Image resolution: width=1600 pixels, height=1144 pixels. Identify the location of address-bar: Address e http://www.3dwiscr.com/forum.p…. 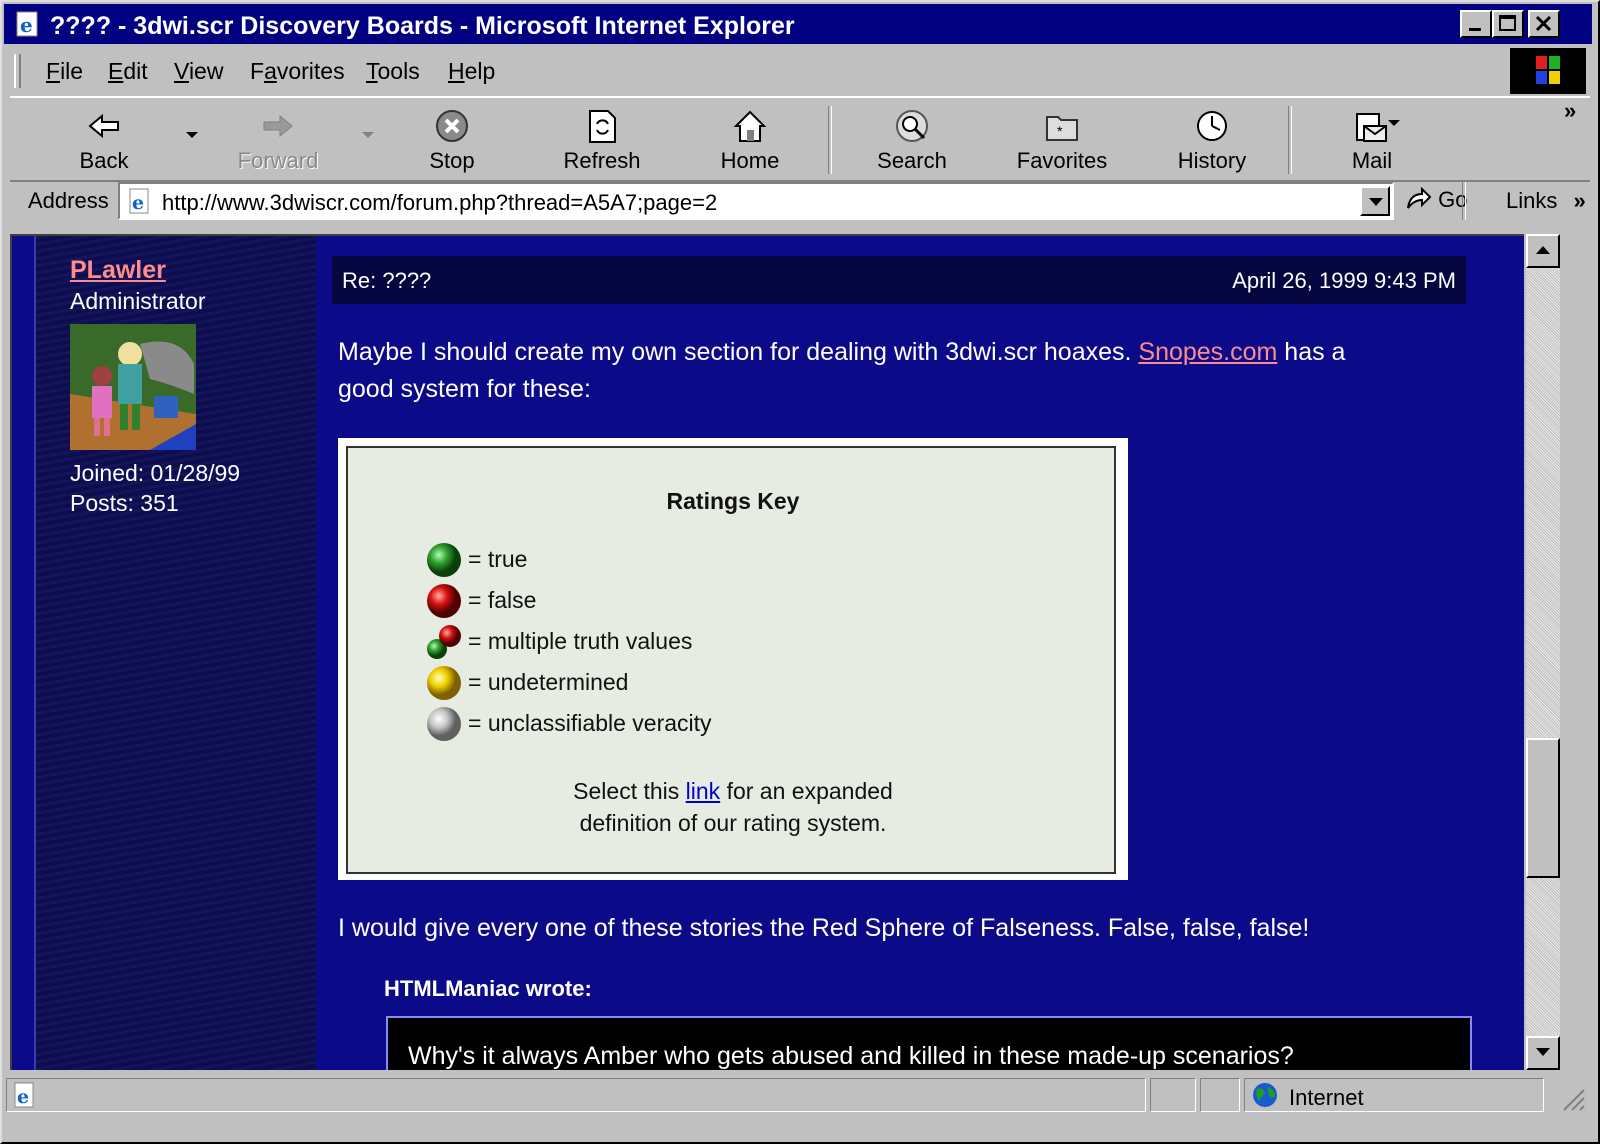
(800, 202).